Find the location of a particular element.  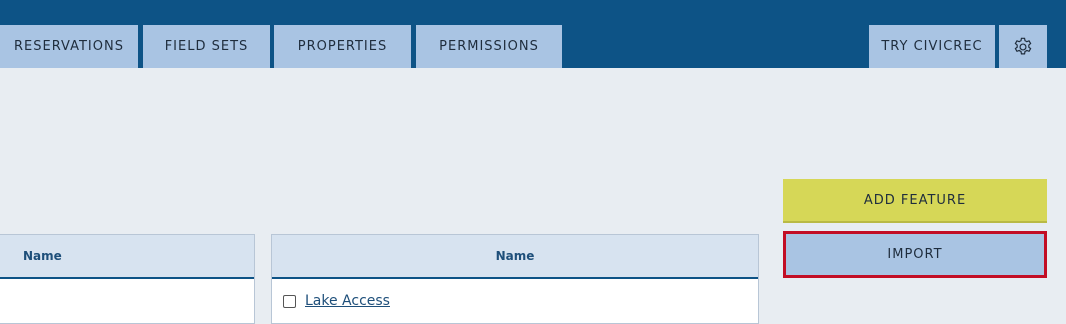

left-table-header: Name is located at coordinates (127, 257).